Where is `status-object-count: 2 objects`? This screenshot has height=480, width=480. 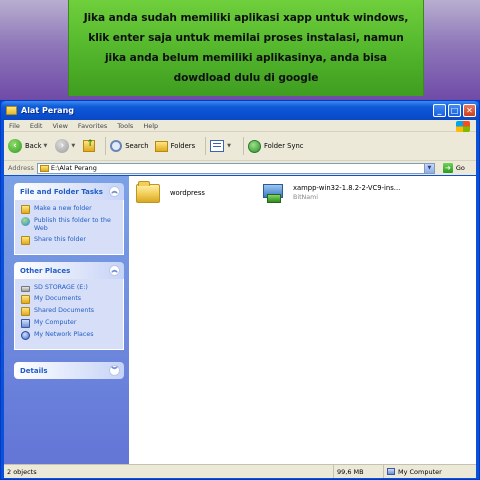 status-object-count: 2 objects is located at coordinates (169, 471).